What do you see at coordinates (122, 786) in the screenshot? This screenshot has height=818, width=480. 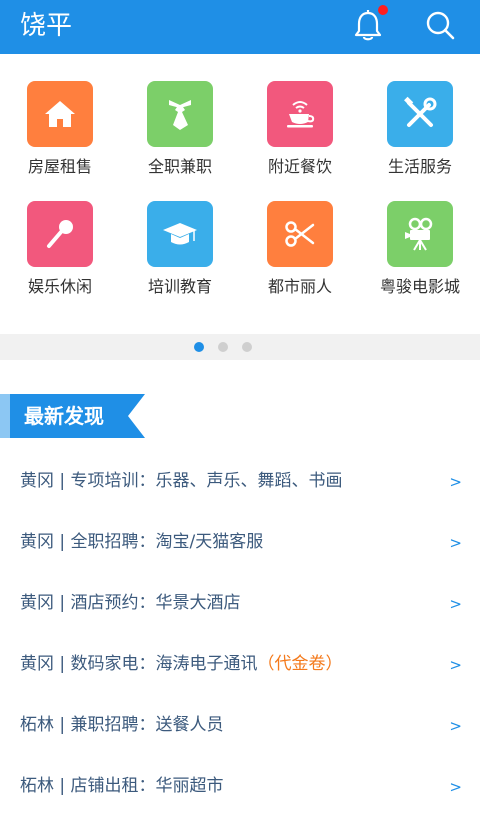 I see `list-item-text: 柘林 | 店铺出租：华丽超市` at bounding box center [122, 786].